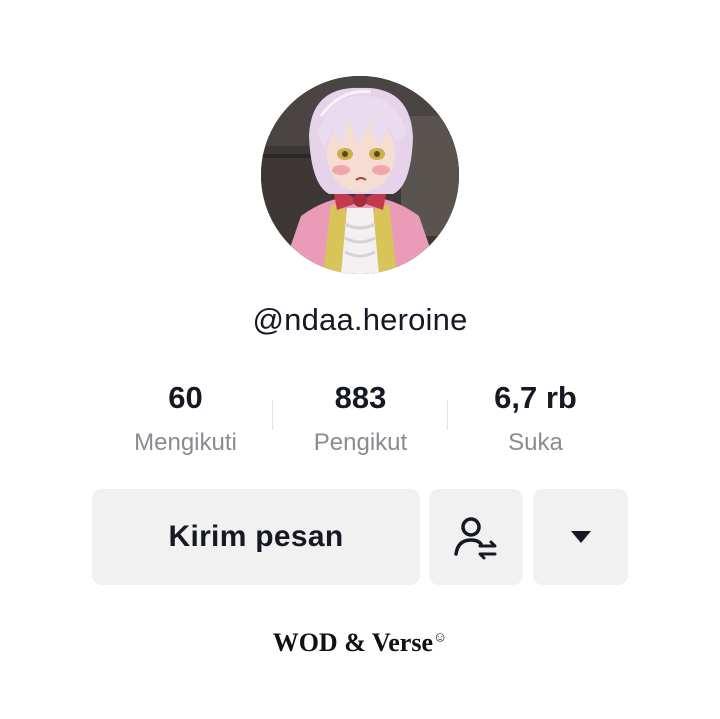 This screenshot has width=720, height=719. I want to click on following-label: Mengikuti, so click(185, 442).